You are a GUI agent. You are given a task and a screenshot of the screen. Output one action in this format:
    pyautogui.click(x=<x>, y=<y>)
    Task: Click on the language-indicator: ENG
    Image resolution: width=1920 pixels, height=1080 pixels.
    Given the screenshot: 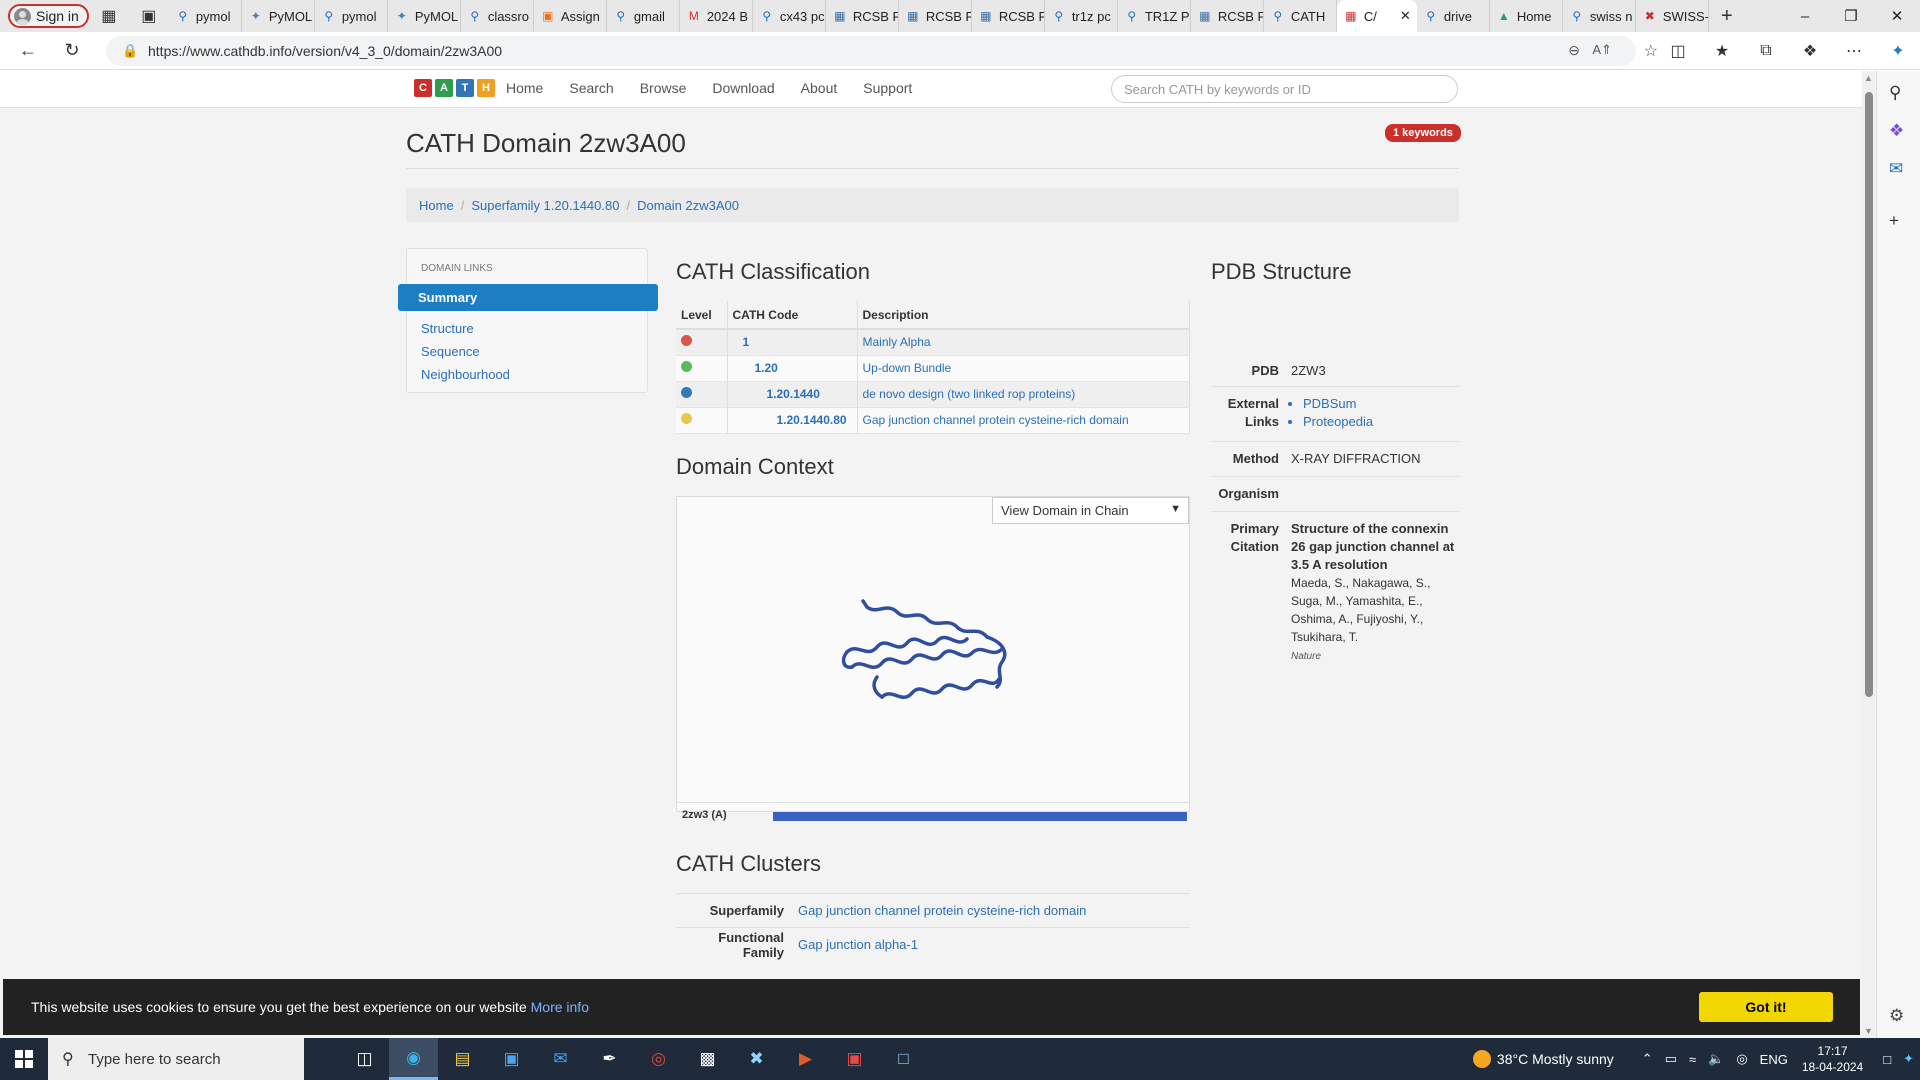 What is the action you would take?
    pyautogui.click(x=1774, y=1059)
    